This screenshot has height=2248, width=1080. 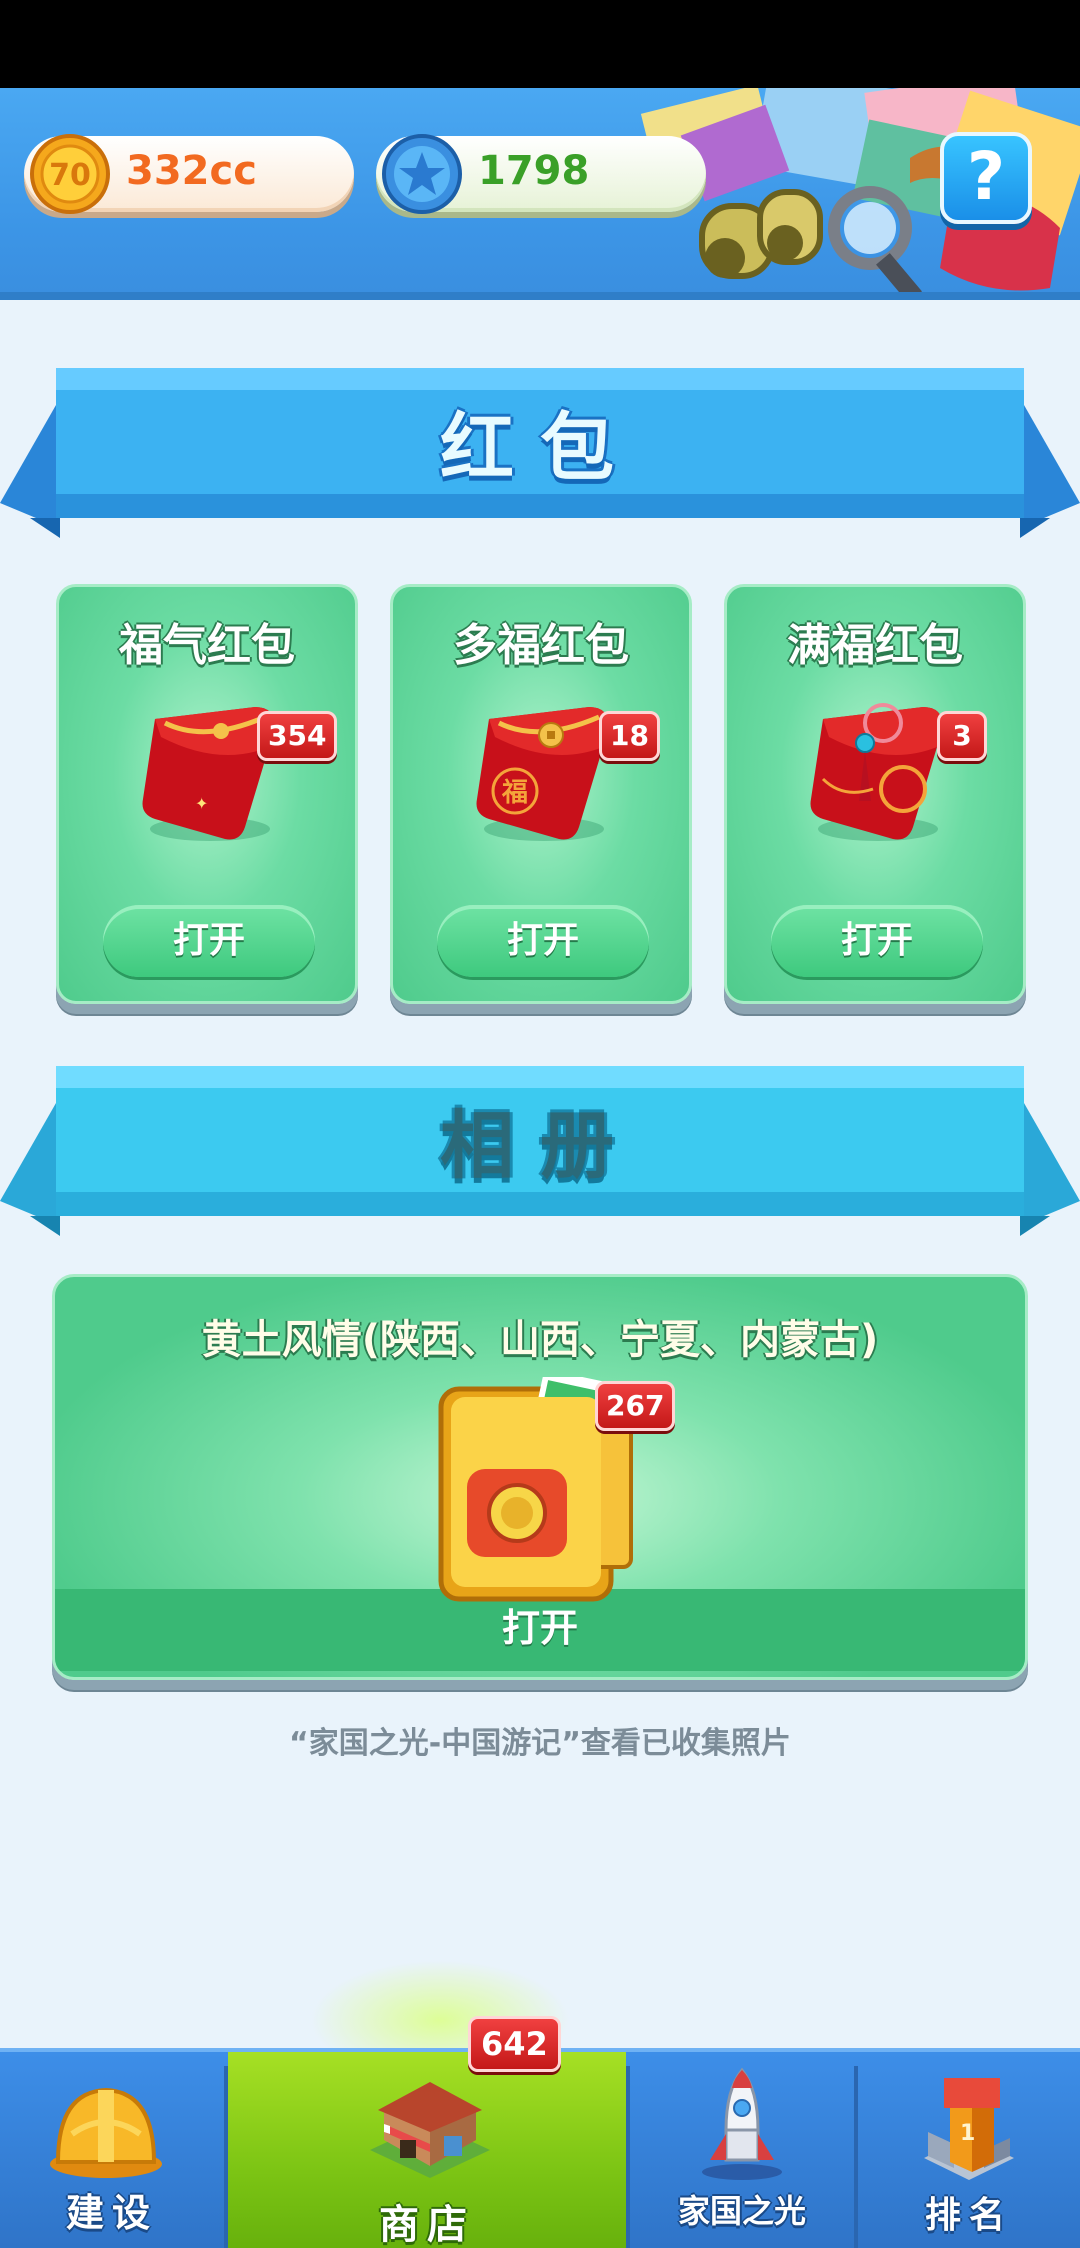 I want to click on nav-build-label: 建设, so click(x=111, y=2213).